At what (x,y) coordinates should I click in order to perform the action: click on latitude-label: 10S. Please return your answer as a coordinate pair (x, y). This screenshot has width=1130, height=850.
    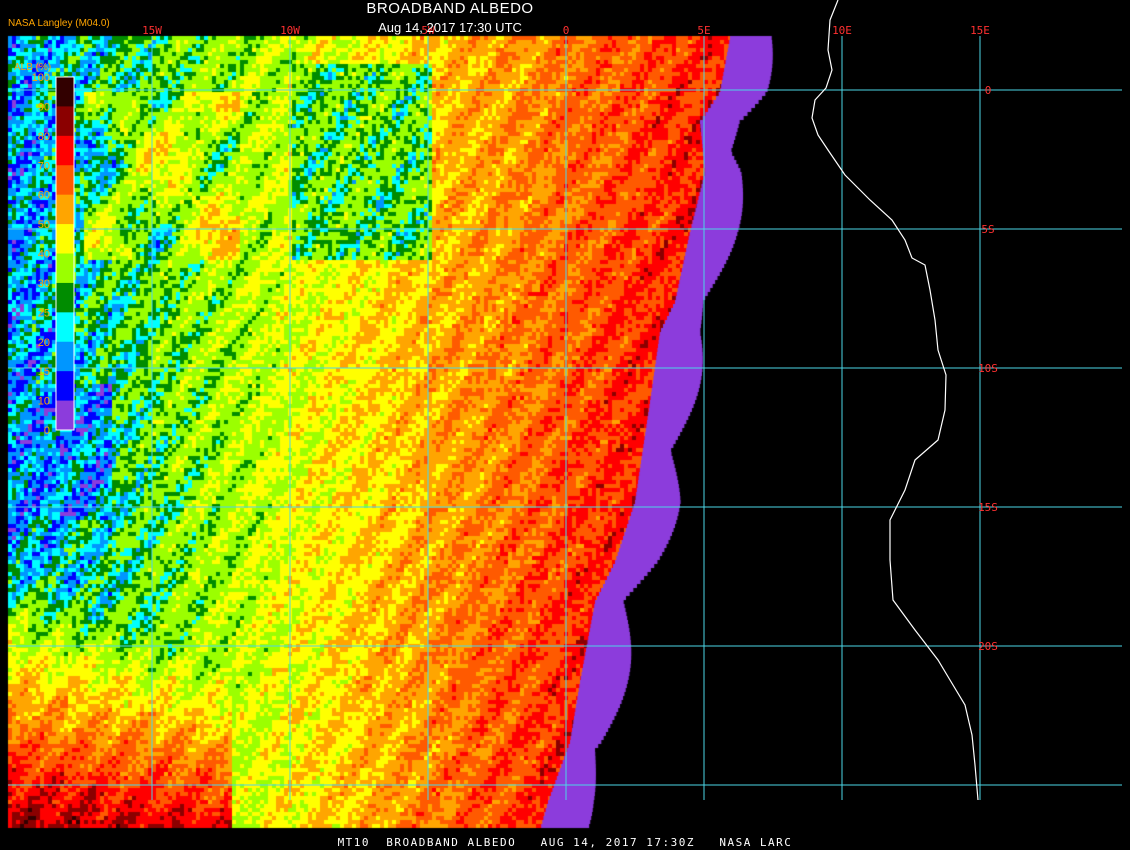
    Looking at the image, I should click on (988, 368).